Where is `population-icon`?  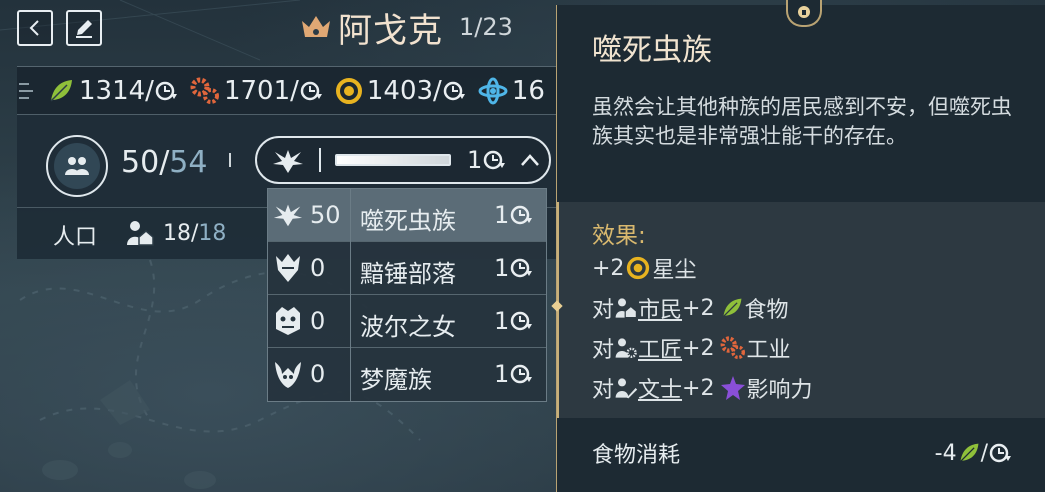
population-icon is located at coordinates (77, 166).